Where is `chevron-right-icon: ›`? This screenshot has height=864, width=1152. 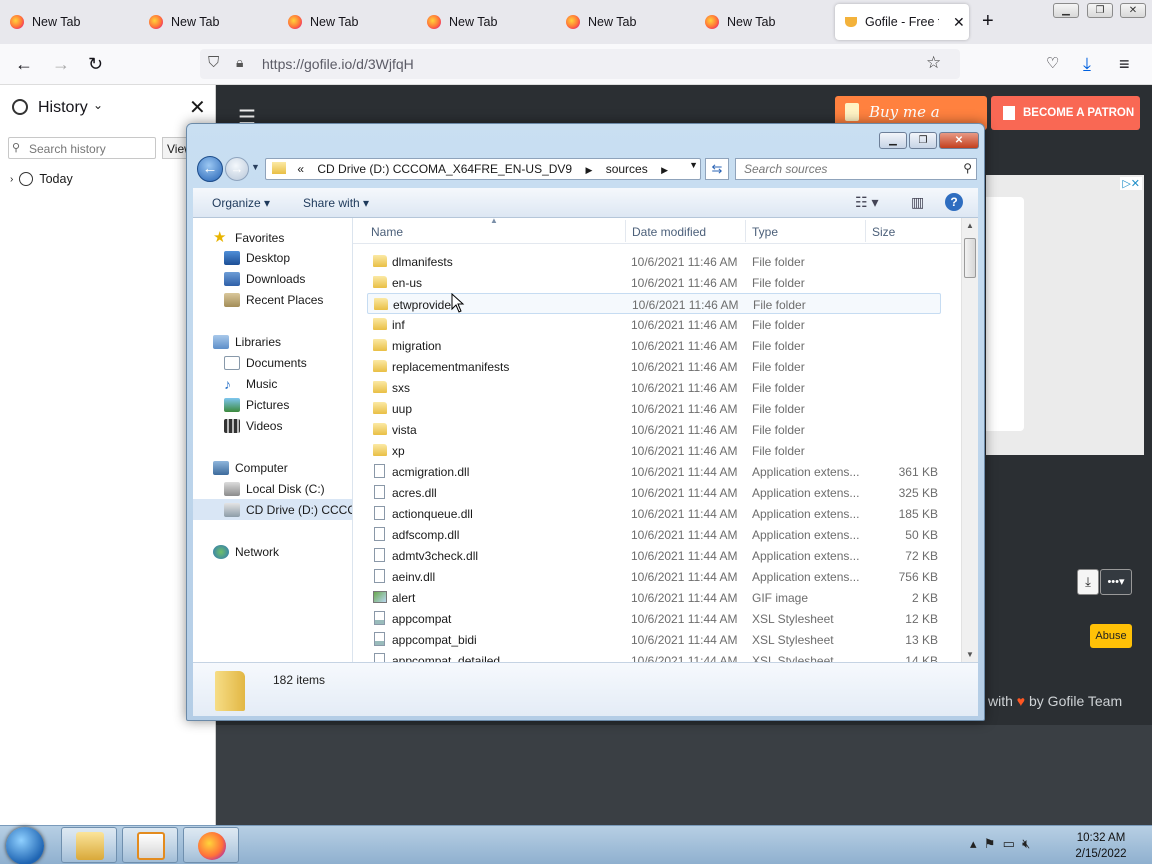
chevron-right-icon: › is located at coordinates (11, 179).